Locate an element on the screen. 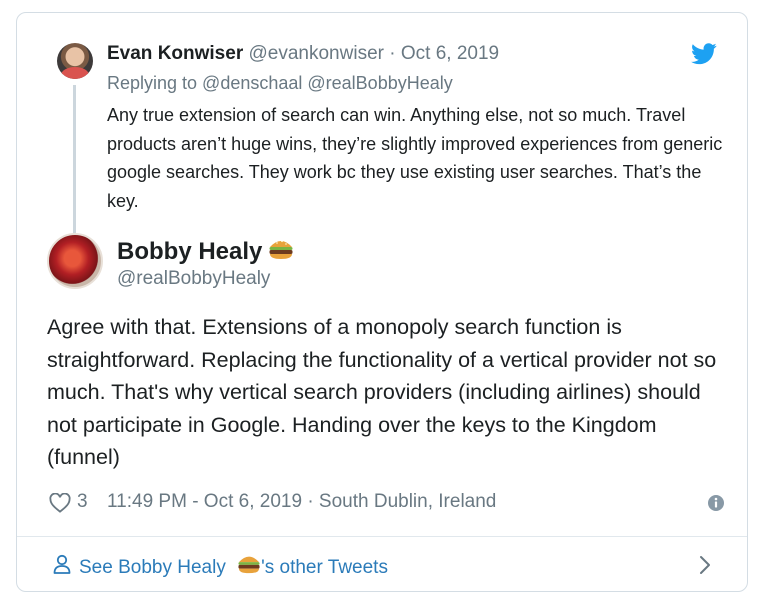 The width and height of the screenshot is (776, 606). thread-connector-line is located at coordinates (74, 163).